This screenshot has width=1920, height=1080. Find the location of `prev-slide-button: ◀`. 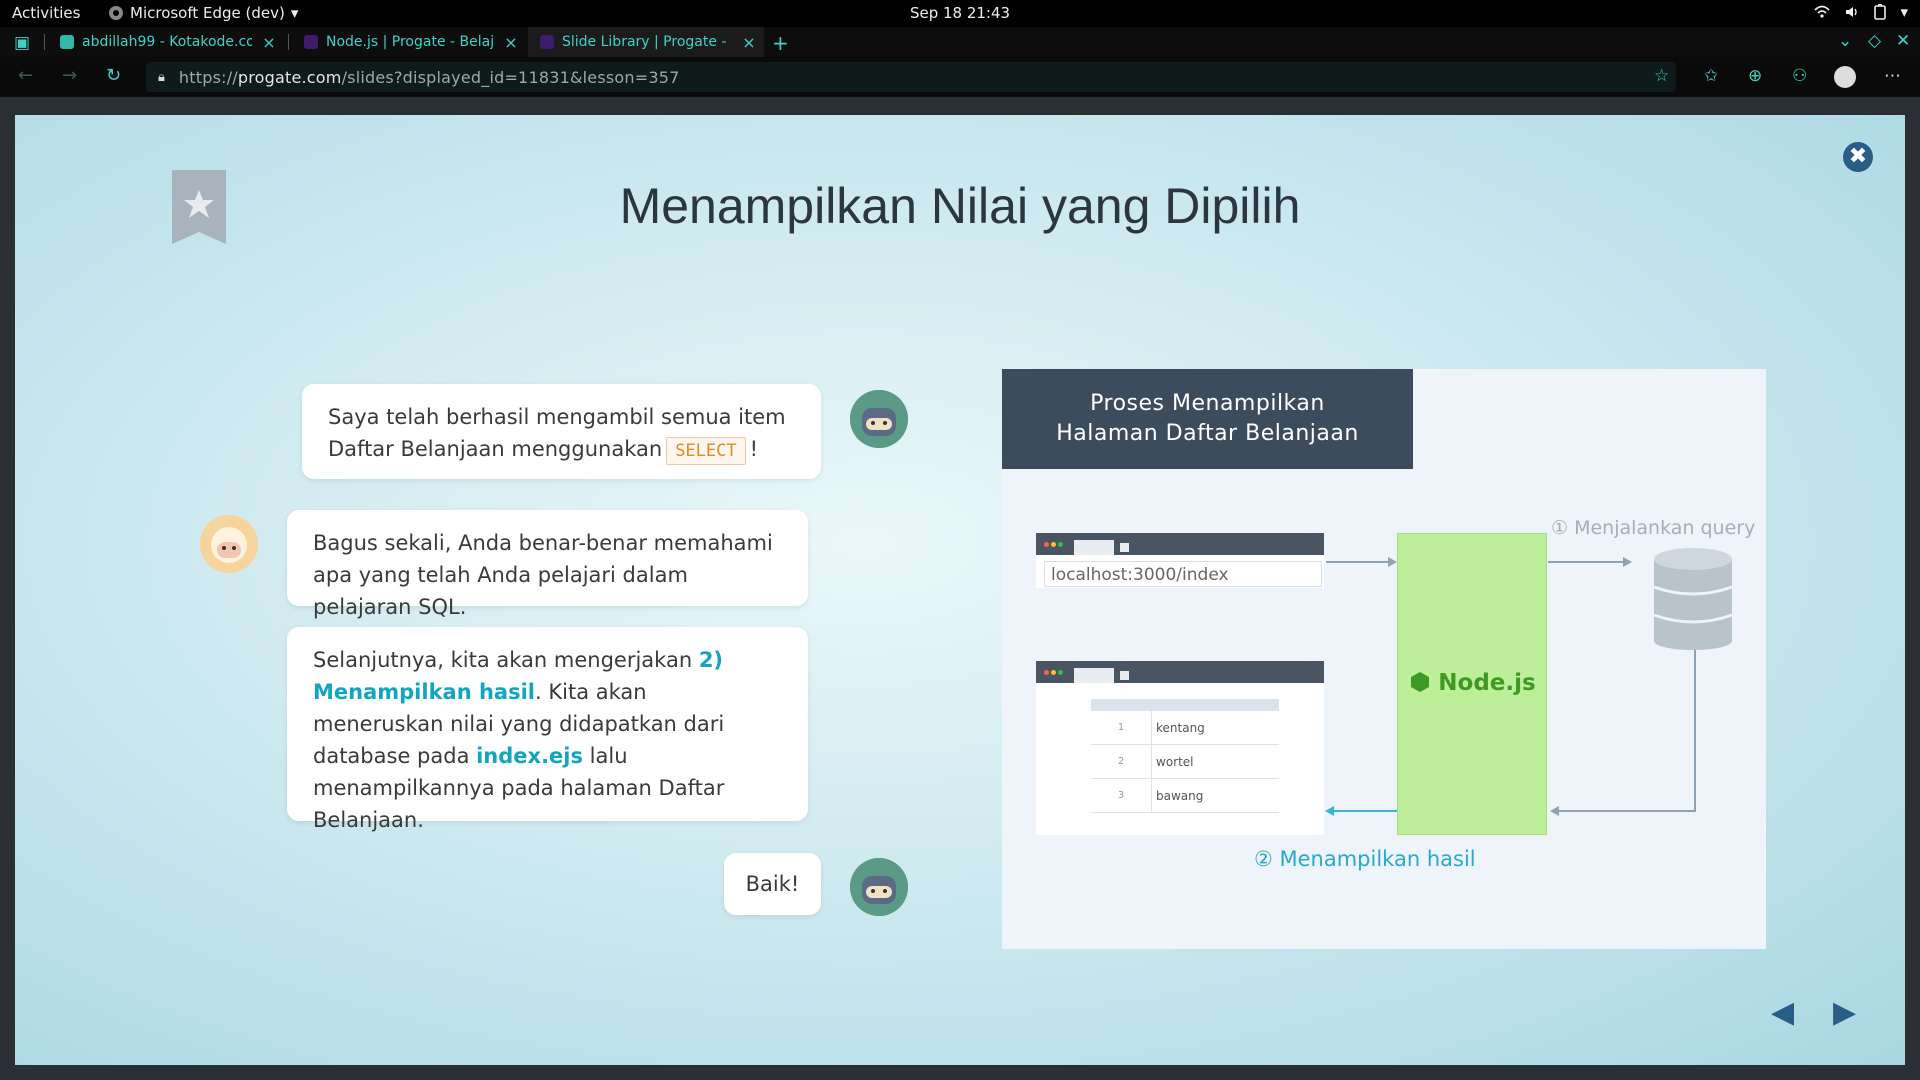

prev-slide-button: ◀ is located at coordinates (1782, 1012).